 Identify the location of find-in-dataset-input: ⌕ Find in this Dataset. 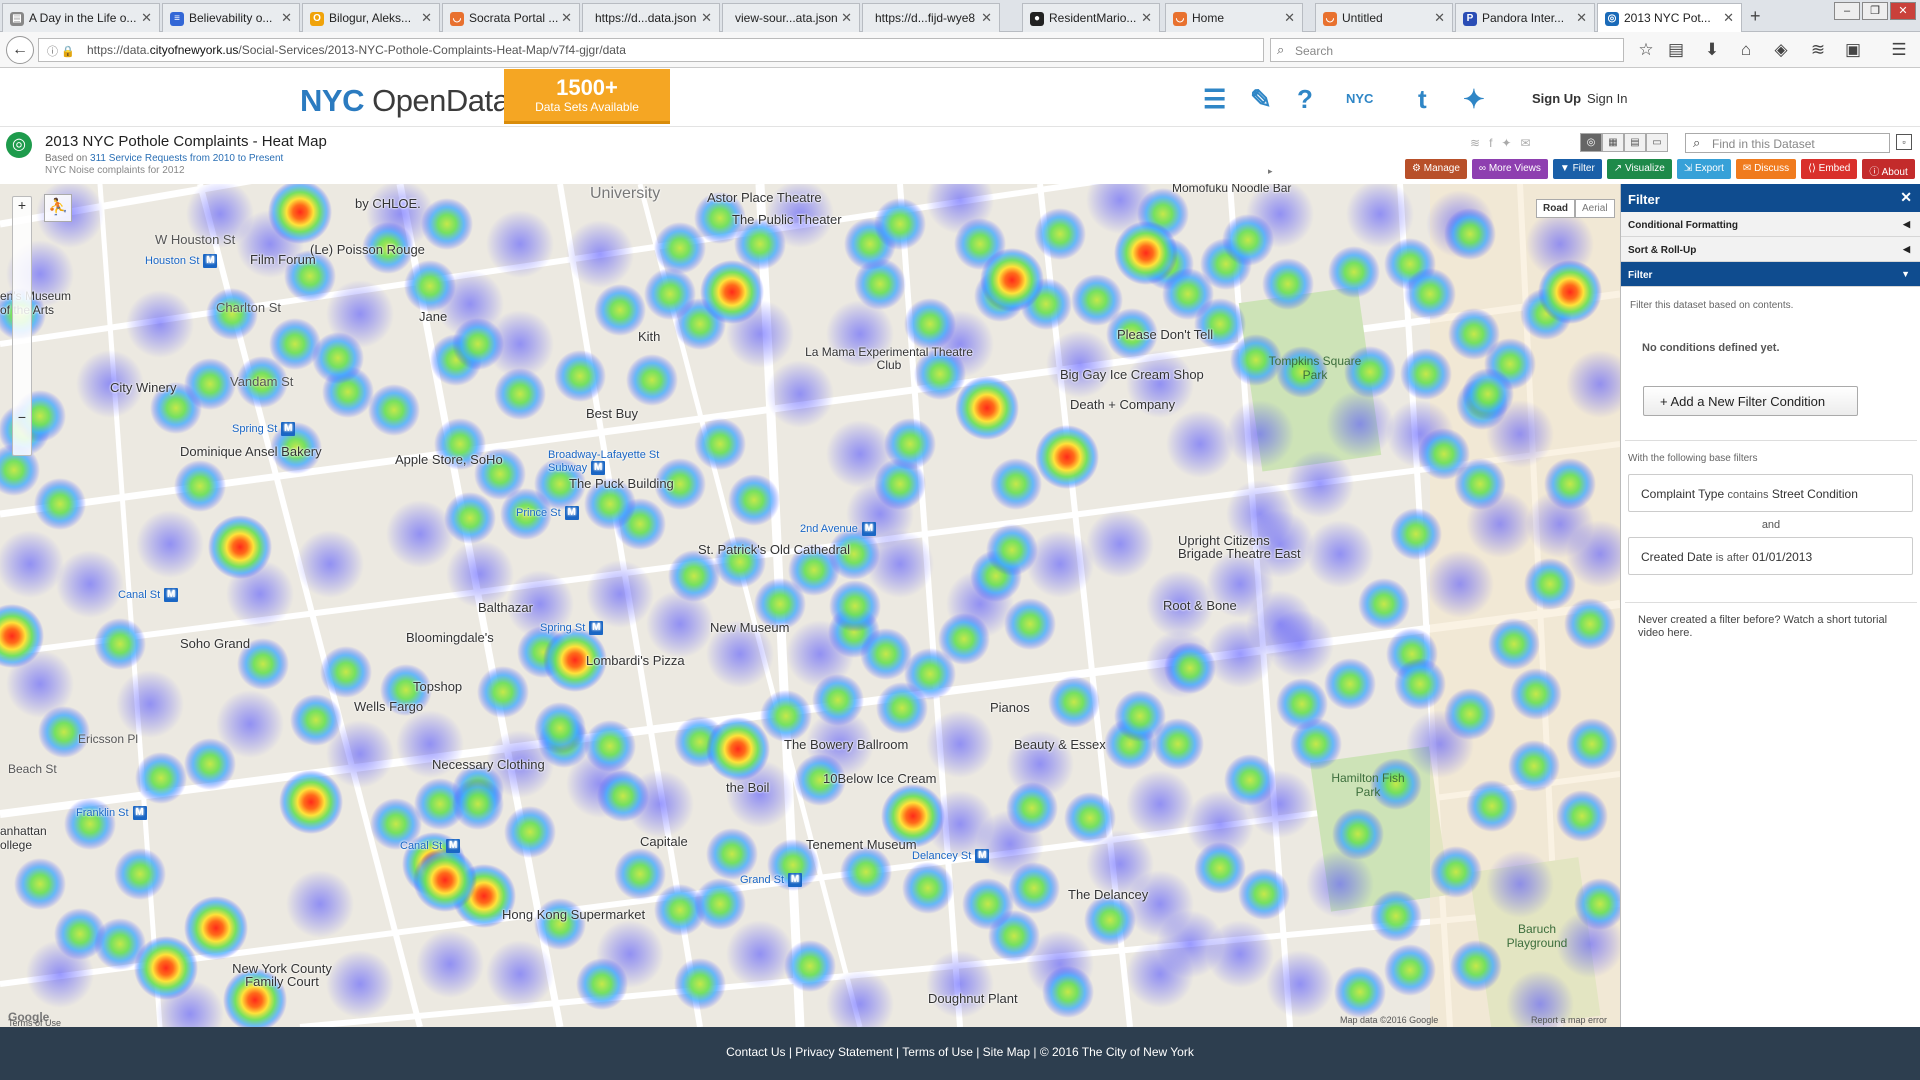
(1787, 143).